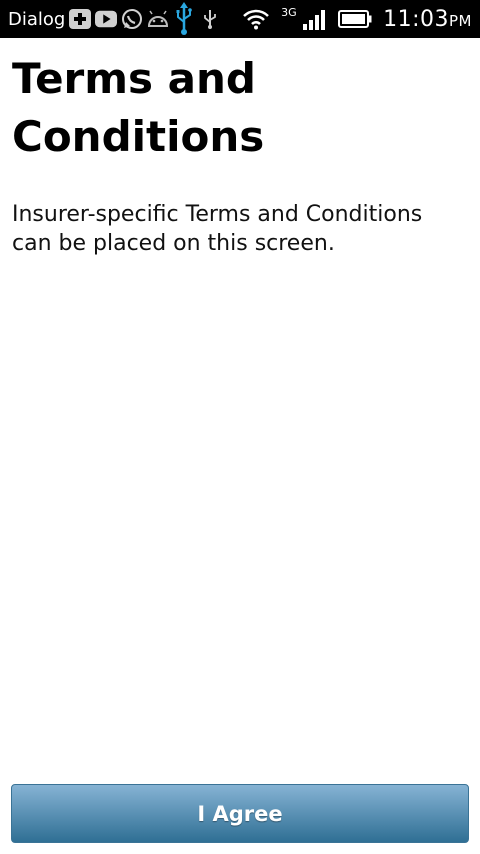  I want to click on status-bar: Dialog 3G 11:03PM, so click(240, 19).